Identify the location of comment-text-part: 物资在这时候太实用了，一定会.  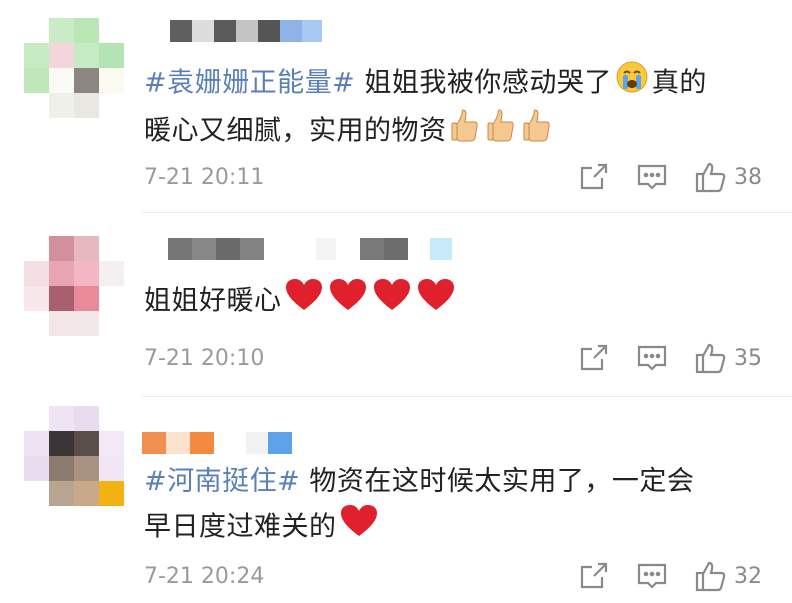
(497, 481).